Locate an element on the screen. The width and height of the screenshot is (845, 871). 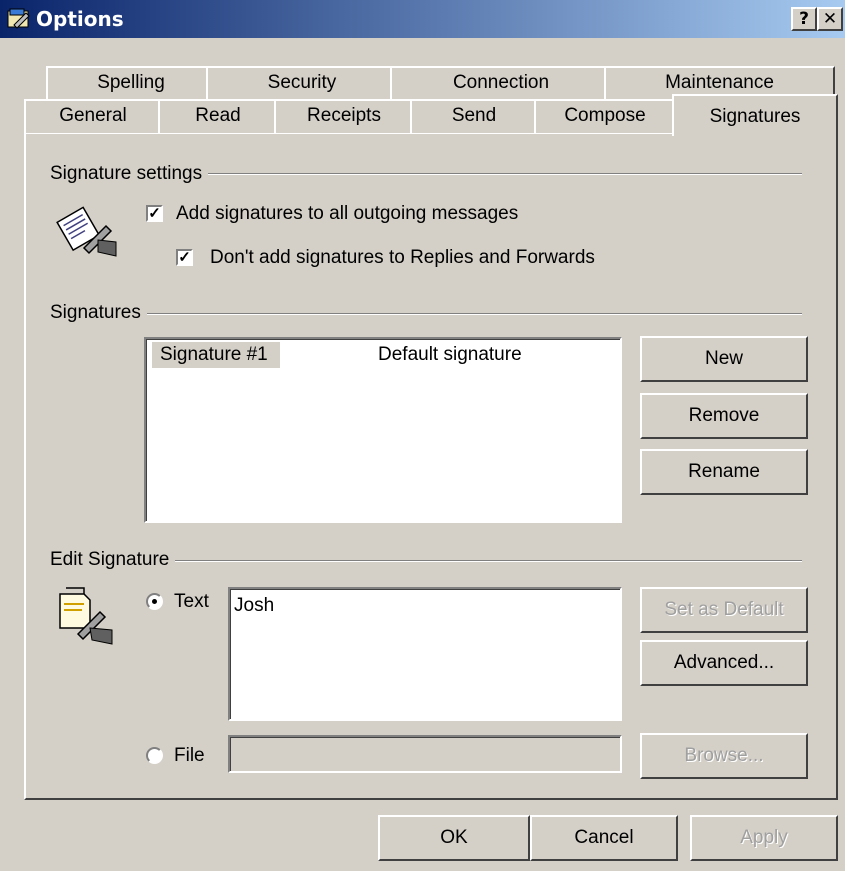
tab-connection: Connection is located at coordinates (501, 83).